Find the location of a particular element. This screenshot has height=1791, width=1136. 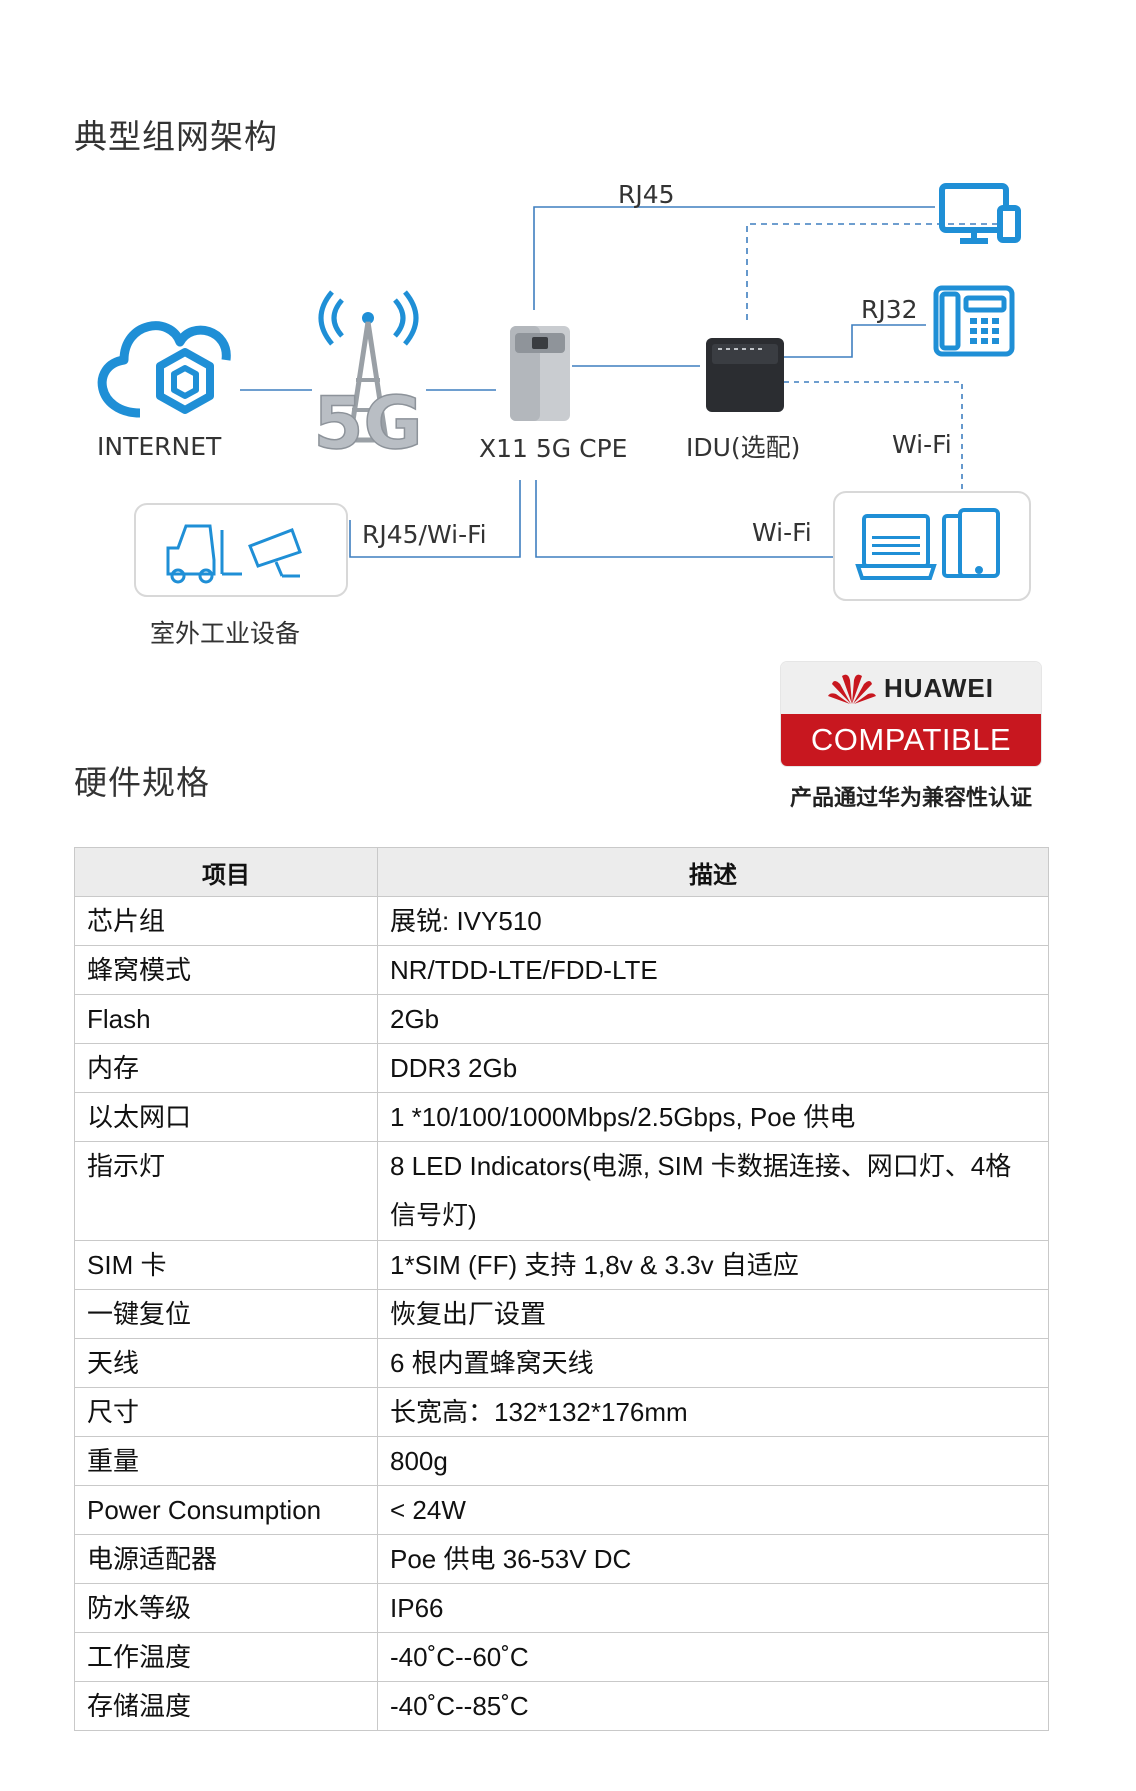

spec-item: 芯片组 is located at coordinates (226, 921).